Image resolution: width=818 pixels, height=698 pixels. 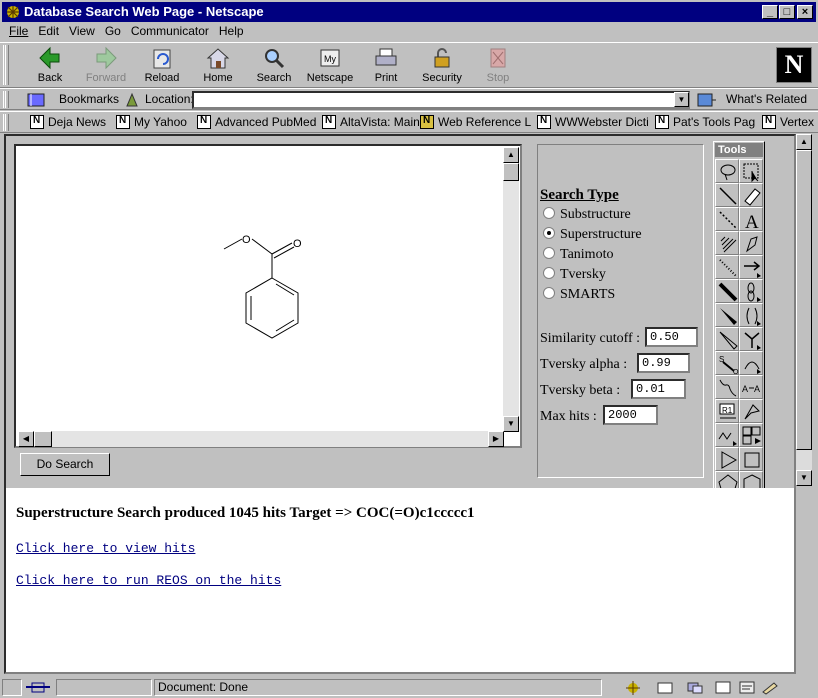 What do you see at coordinates (665, 687) in the screenshot?
I see `mailbox-icon` at bounding box center [665, 687].